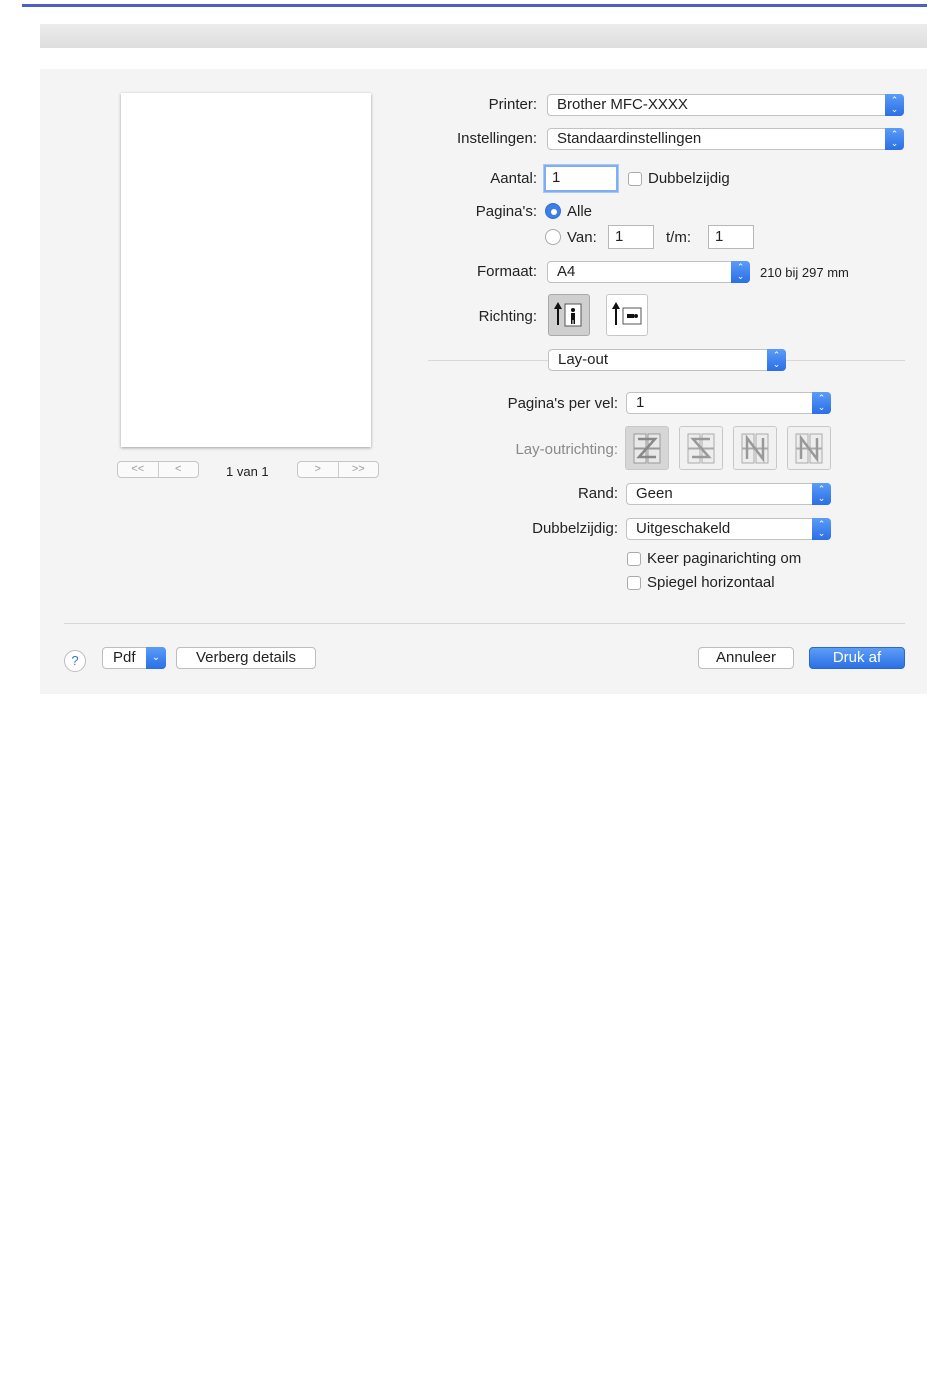 This screenshot has width=950, height=1387. I want to click on border-value: Geen, so click(654, 493).